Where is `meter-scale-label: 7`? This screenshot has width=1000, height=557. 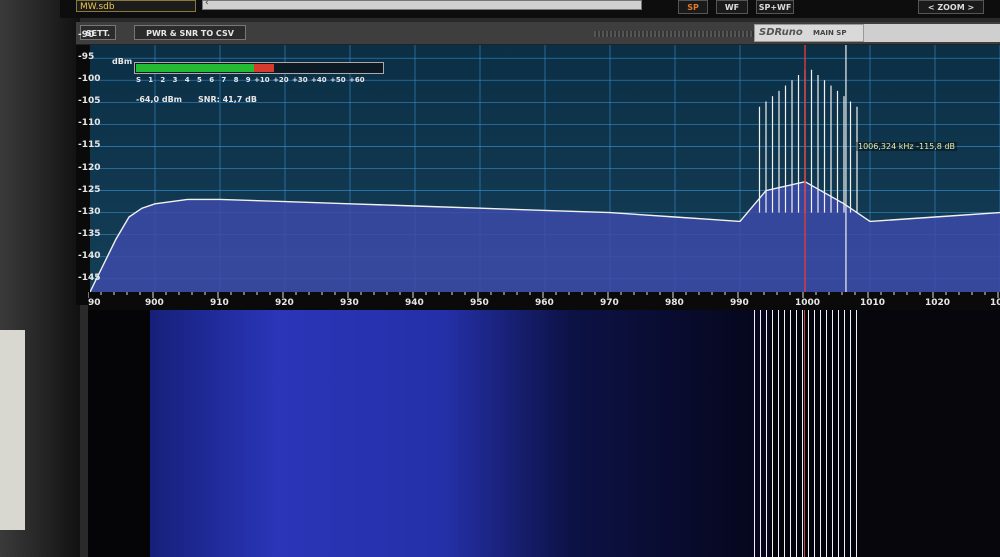 meter-scale-label: 7 is located at coordinates (224, 80).